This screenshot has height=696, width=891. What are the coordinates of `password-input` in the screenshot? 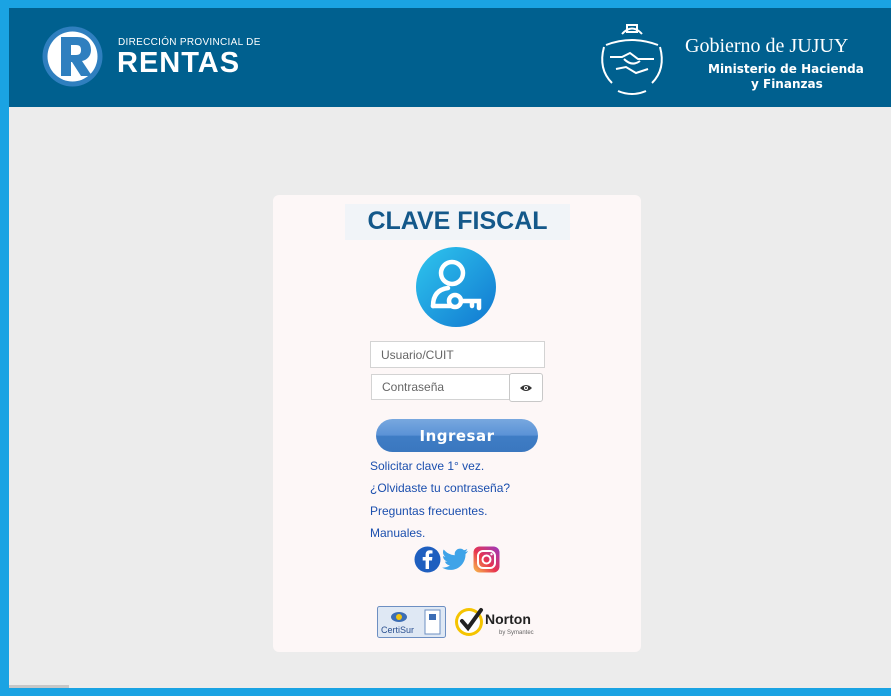 It's located at (440, 387).